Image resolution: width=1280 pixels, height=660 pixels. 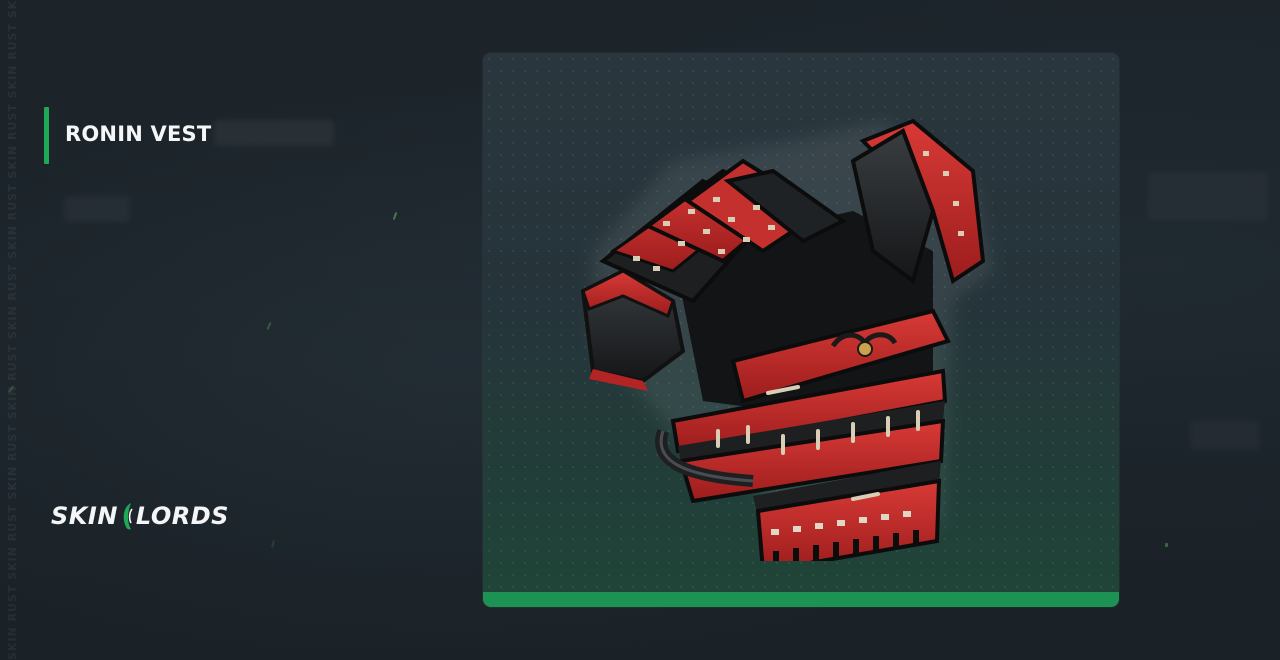 I want to click on background-speck, so click(x=1166, y=545).